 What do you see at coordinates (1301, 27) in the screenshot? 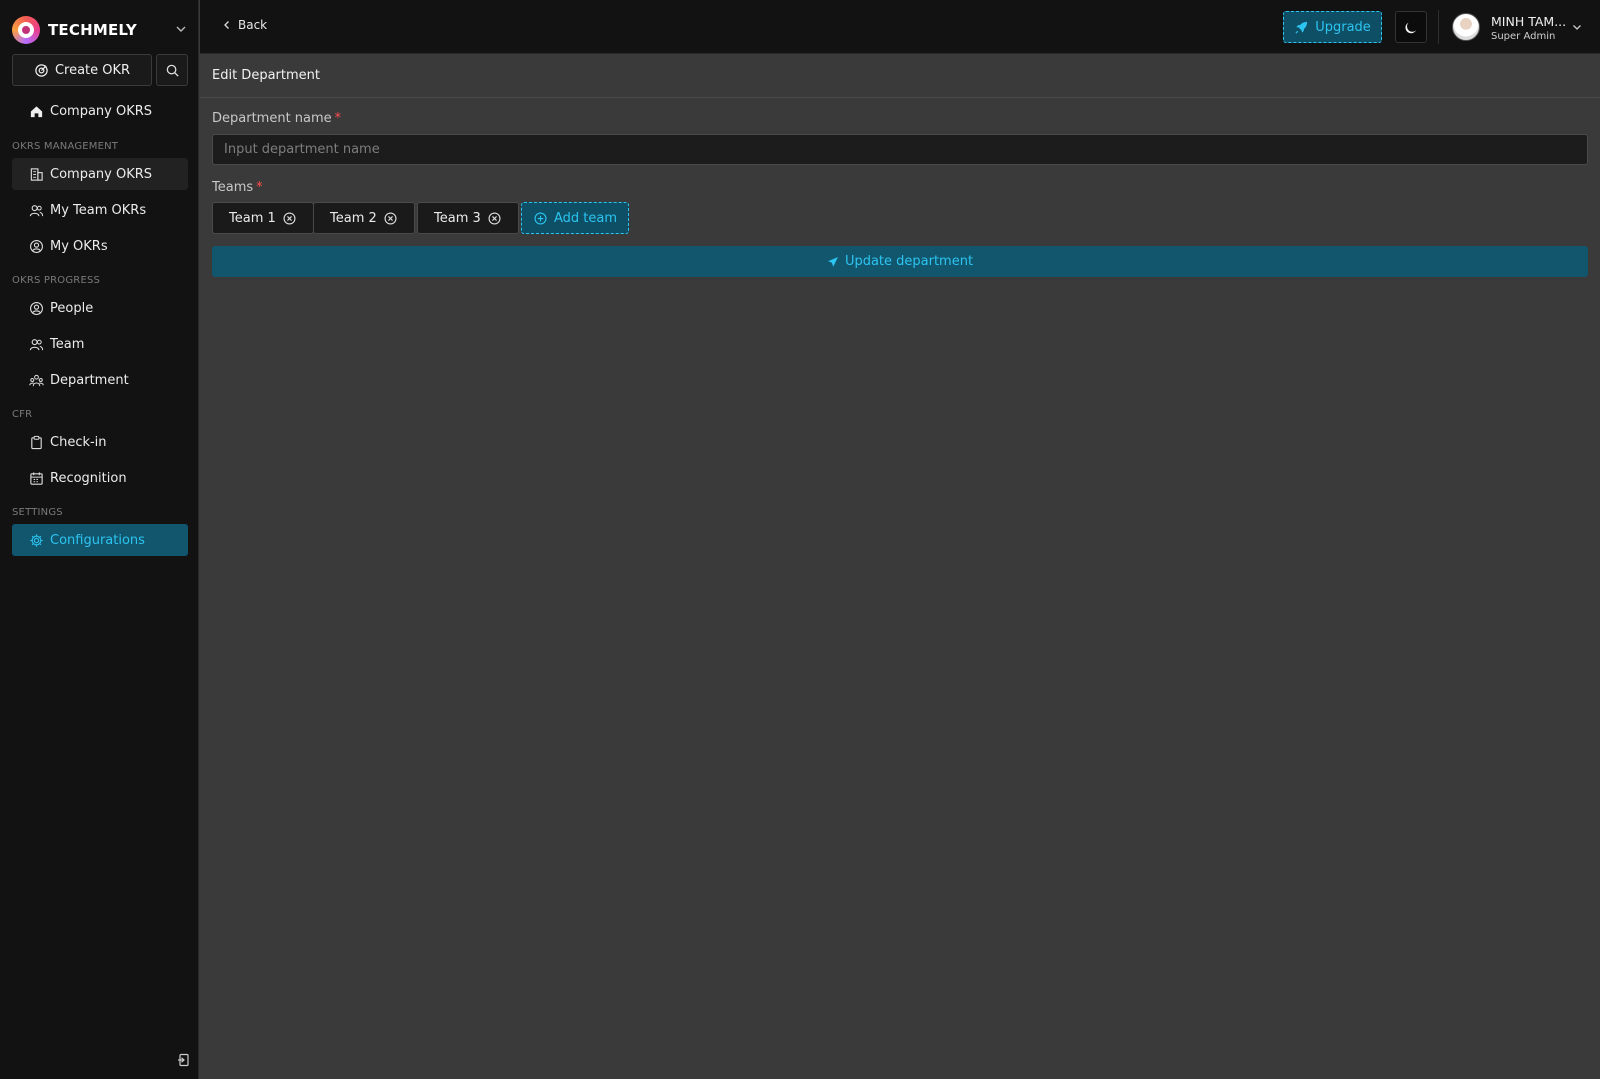
I see `rocket-icon` at bounding box center [1301, 27].